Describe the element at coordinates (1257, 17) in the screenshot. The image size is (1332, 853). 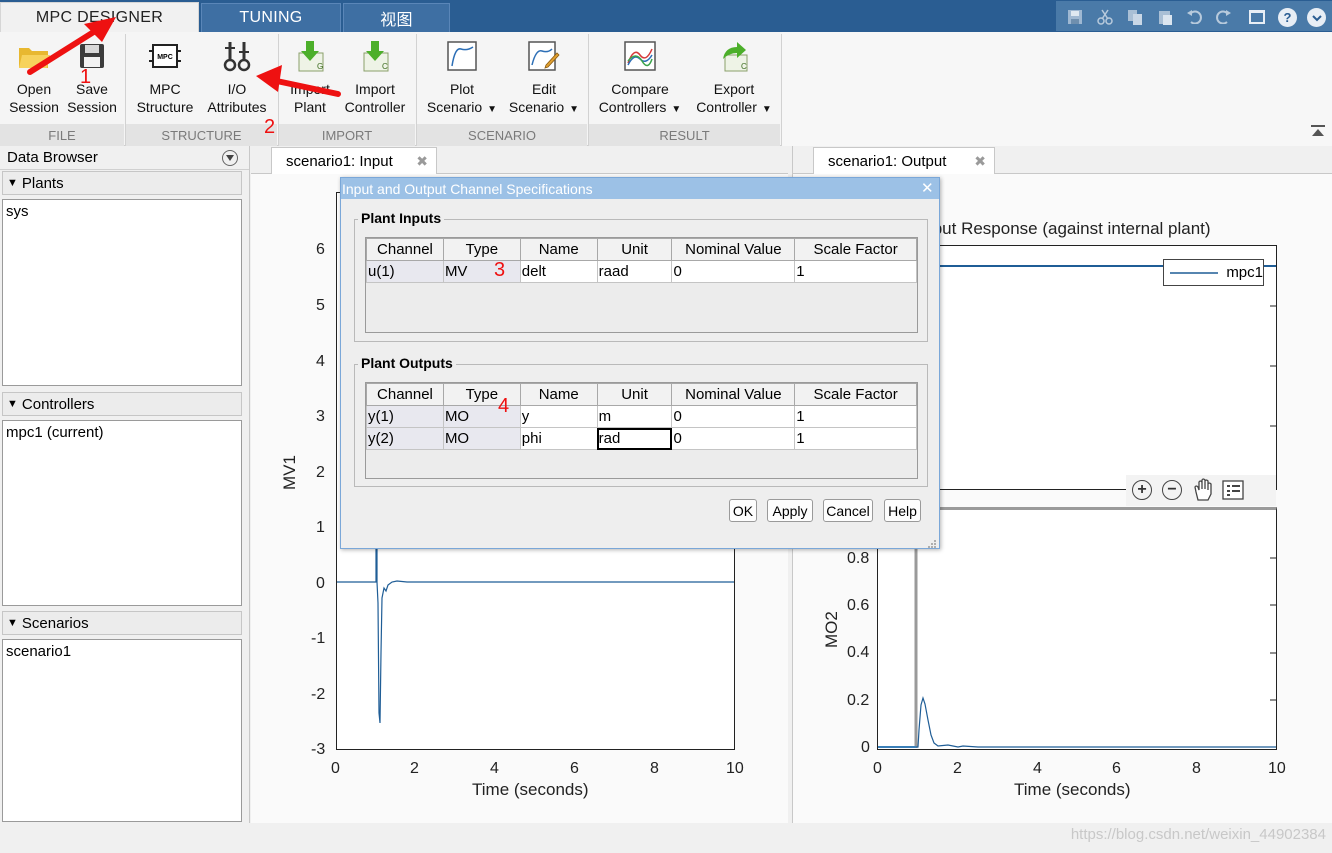
I see `window-icon` at that location.